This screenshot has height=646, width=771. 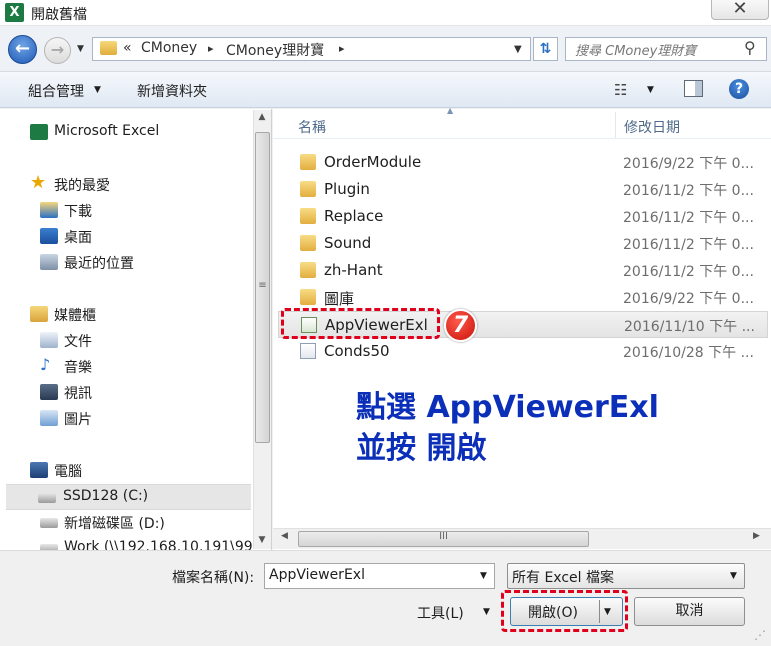 What do you see at coordinates (450, 110) in the screenshot?
I see `sort-ascending-icon: ▲` at bounding box center [450, 110].